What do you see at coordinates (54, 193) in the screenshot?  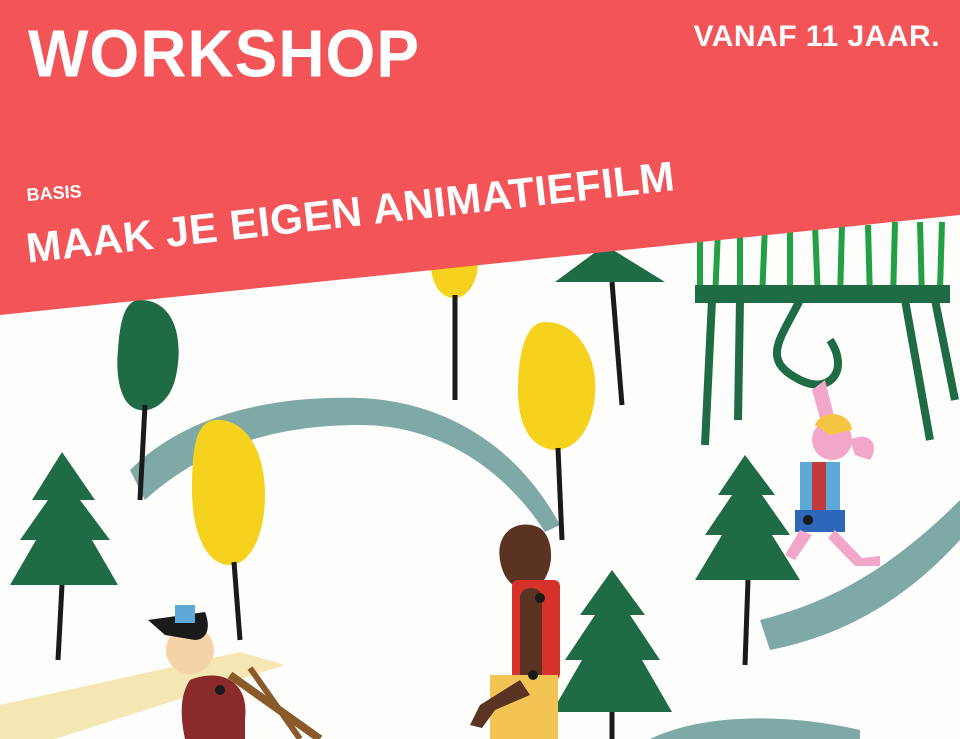 I see `level-label: BASIS` at bounding box center [54, 193].